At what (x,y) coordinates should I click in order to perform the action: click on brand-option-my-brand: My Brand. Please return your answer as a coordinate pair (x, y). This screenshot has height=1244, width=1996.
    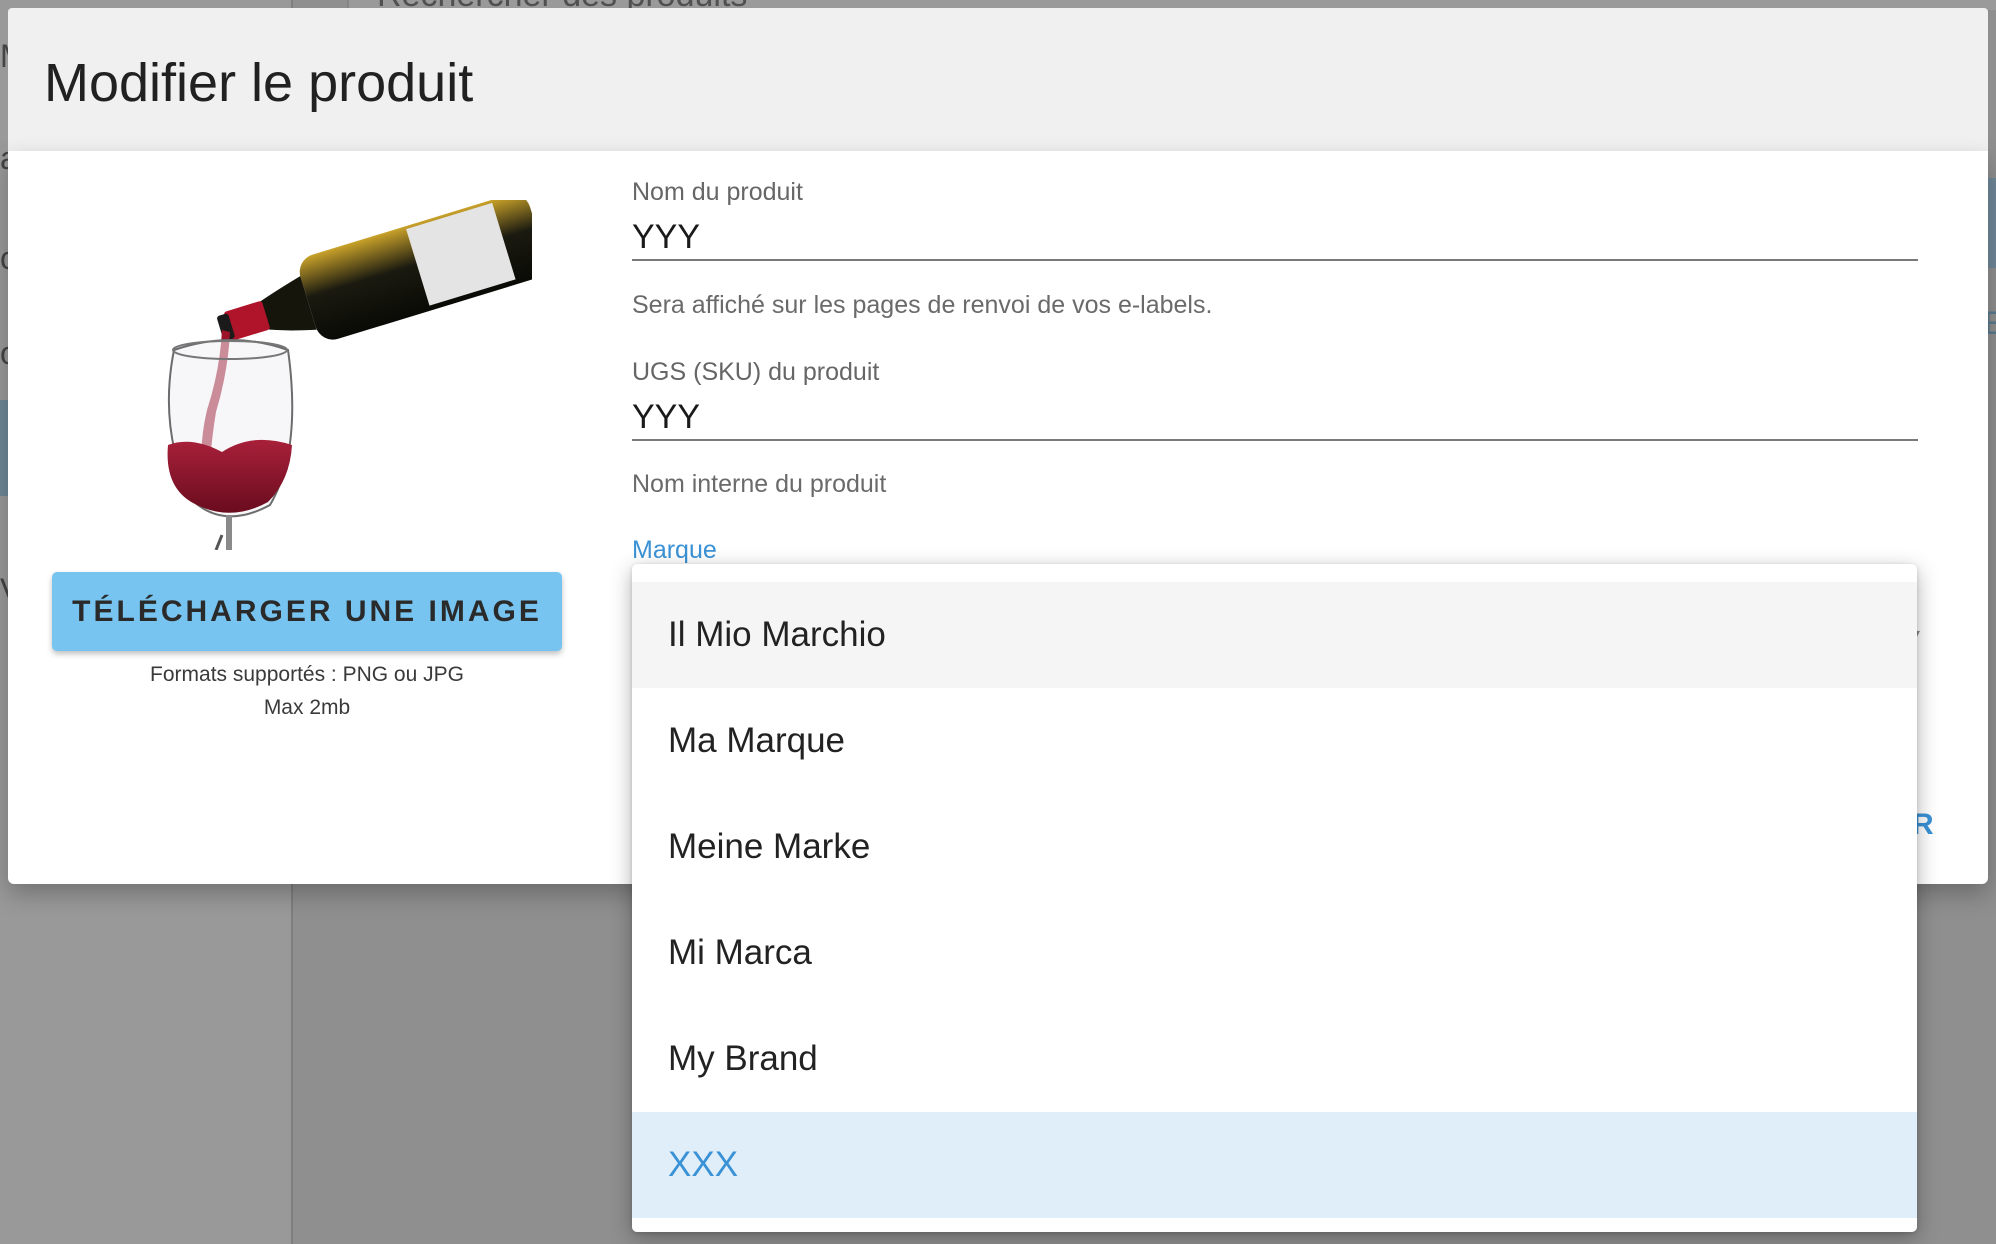
    Looking at the image, I should click on (1274, 1059).